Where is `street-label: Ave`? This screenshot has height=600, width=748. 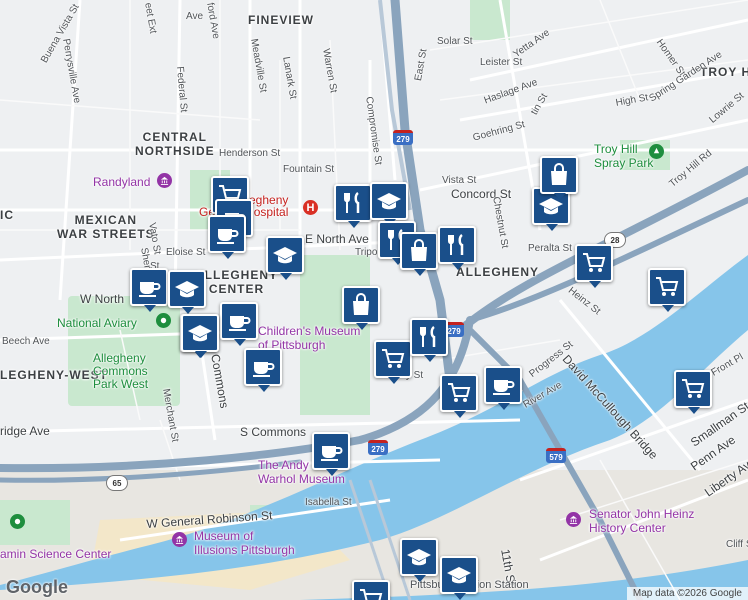
street-label: Ave is located at coordinates (195, 16).